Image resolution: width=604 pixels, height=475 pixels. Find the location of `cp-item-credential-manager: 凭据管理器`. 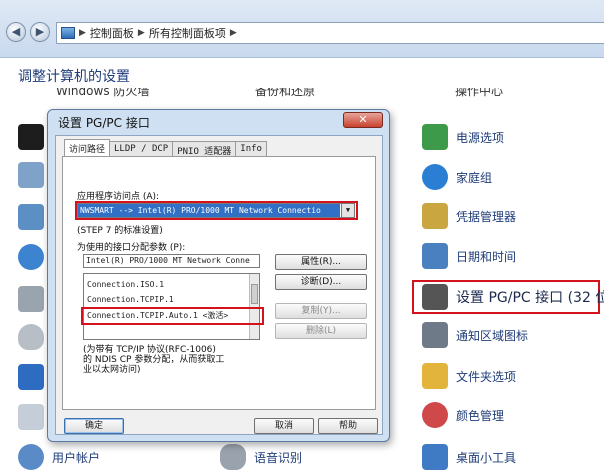

cp-item-credential-manager: 凭据管理器 is located at coordinates (469, 216).